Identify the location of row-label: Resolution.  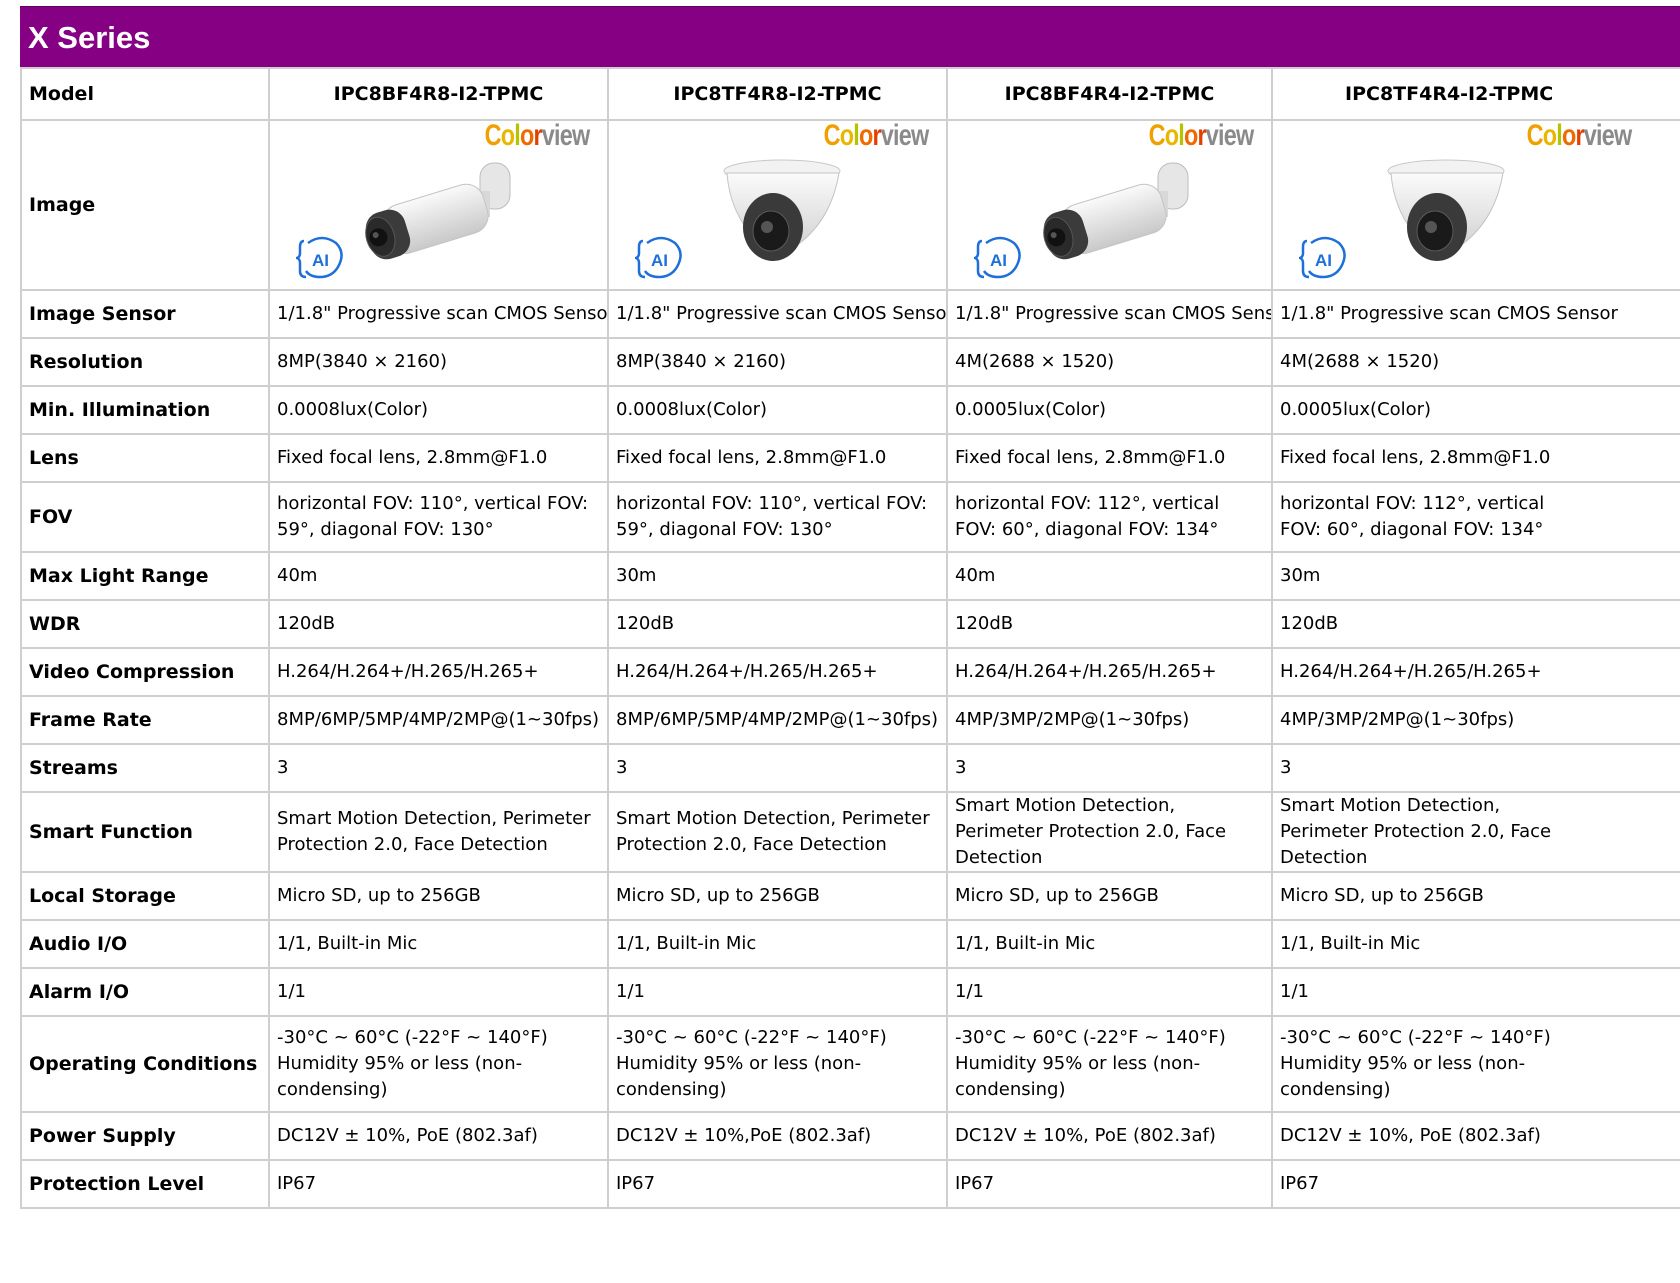
(145, 362).